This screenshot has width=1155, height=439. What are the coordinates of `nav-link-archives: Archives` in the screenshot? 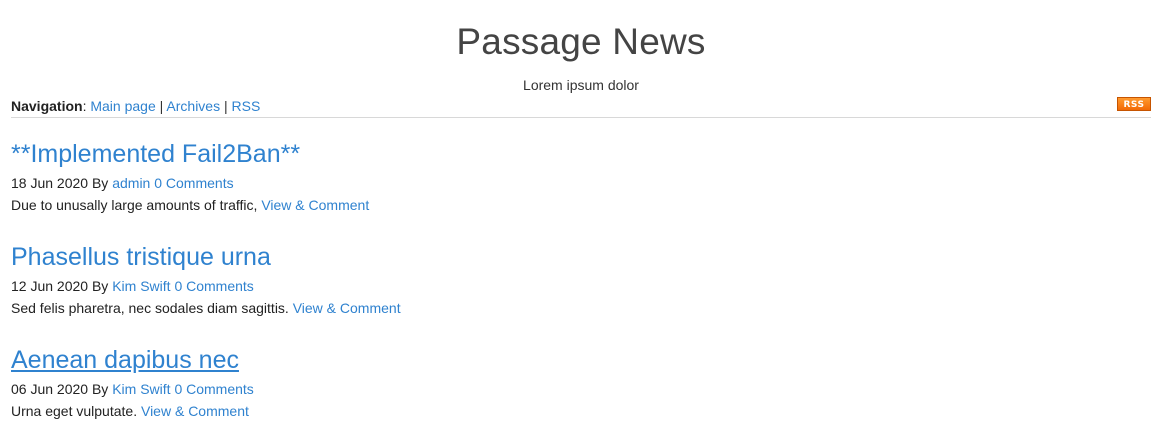 It's located at (193, 106).